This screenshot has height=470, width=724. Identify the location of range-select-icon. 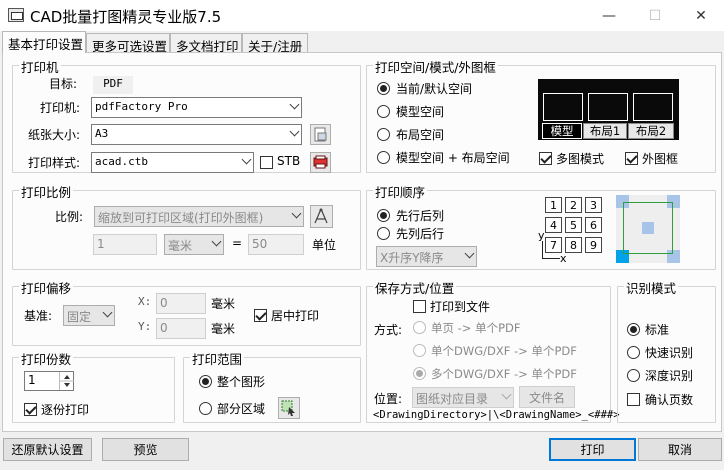
(289, 408).